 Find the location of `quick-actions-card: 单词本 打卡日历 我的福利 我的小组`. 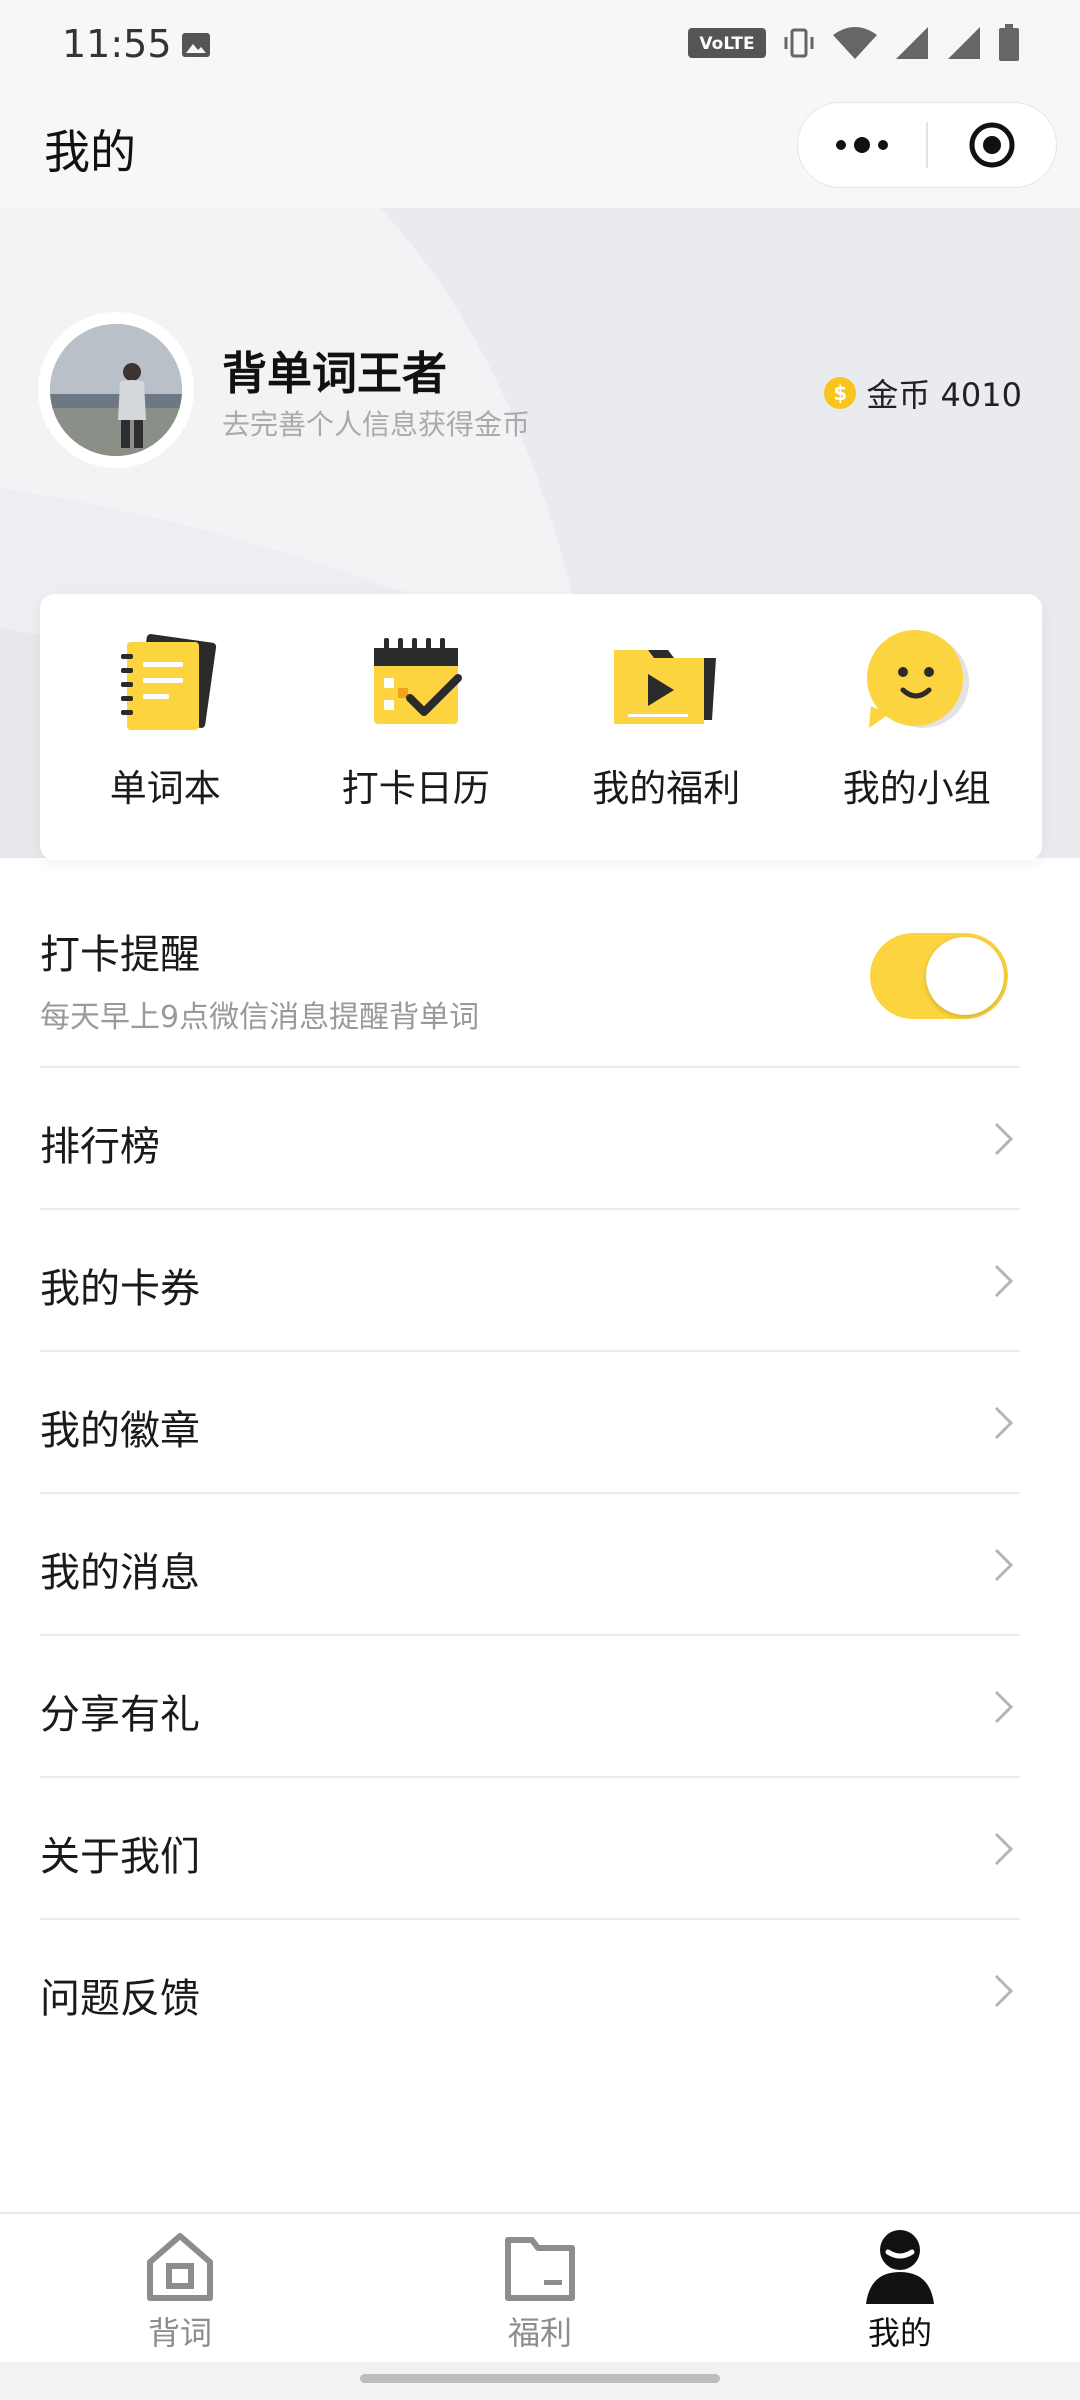

quick-actions-card: 单词本 打卡日历 我的福利 我的小组 is located at coordinates (541, 727).